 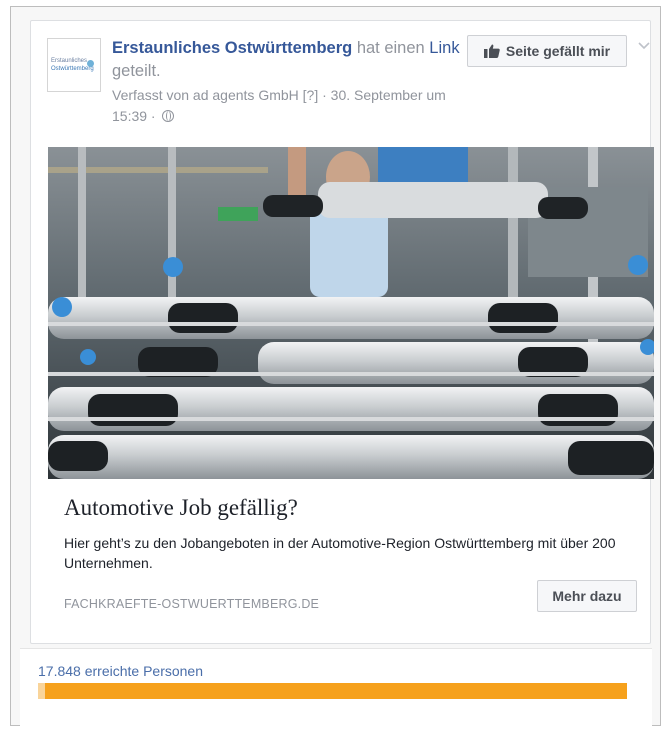 What do you see at coordinates (181, 508) in the screenshot?
I see `link-title: Automotive Job gefällig?` at bounding box center [181, 508].